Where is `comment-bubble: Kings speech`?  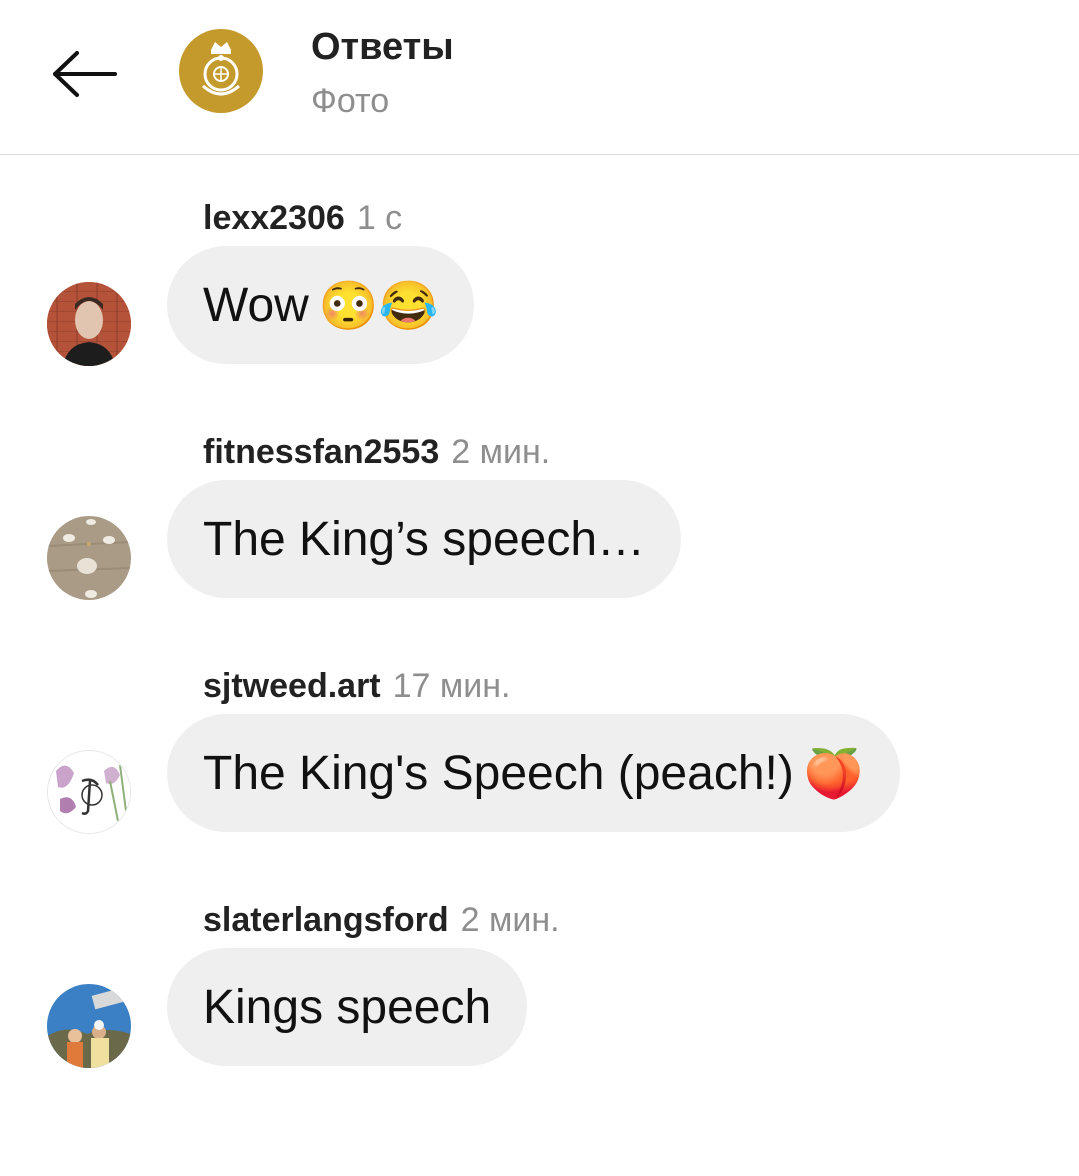
comment-bubble: Kings speech is located at coordinates (347, 1007).